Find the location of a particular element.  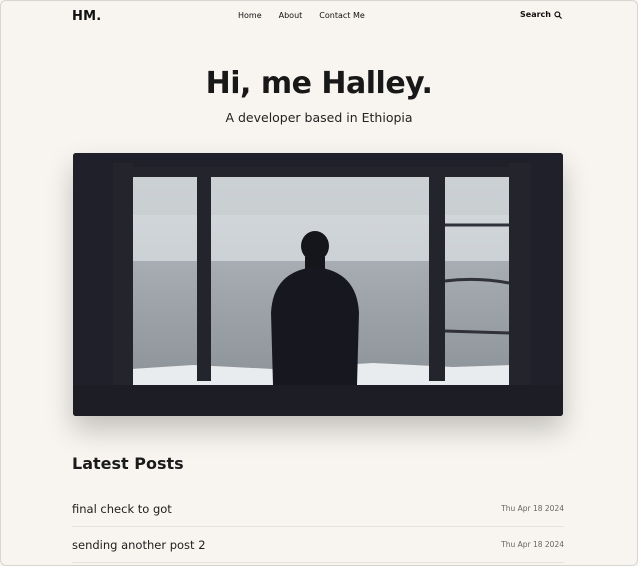

latest-posts-heading: Latest Posts is located at coordinates (128, 463).